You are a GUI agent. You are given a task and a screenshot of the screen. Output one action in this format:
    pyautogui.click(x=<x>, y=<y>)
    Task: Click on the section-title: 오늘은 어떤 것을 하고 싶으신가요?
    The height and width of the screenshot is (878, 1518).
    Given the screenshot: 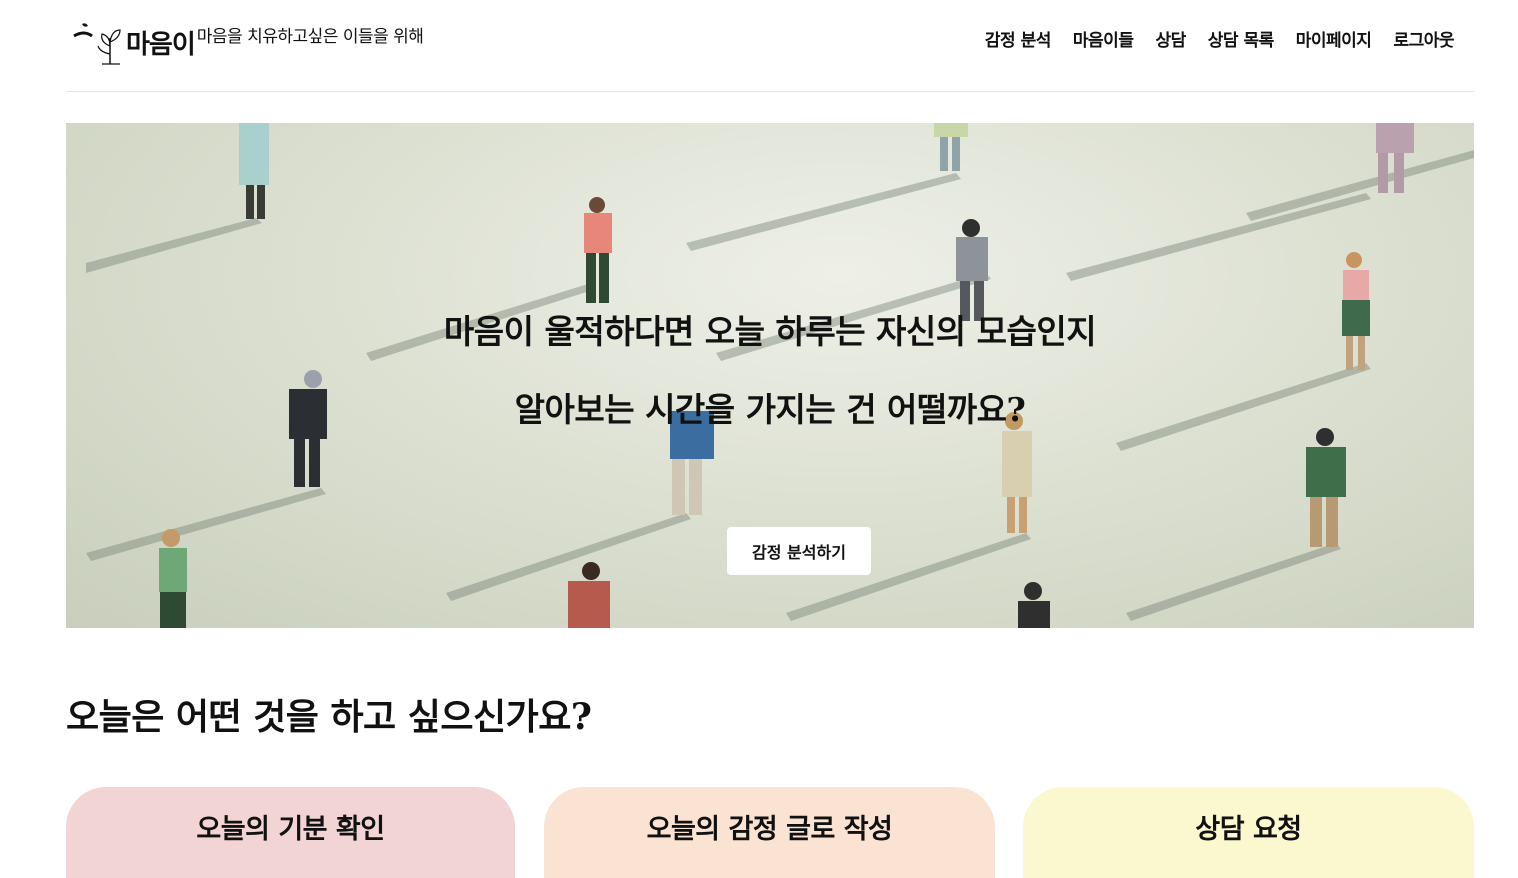 What is the action you would take?
    pyautogui.click(x=329, y=717)
    